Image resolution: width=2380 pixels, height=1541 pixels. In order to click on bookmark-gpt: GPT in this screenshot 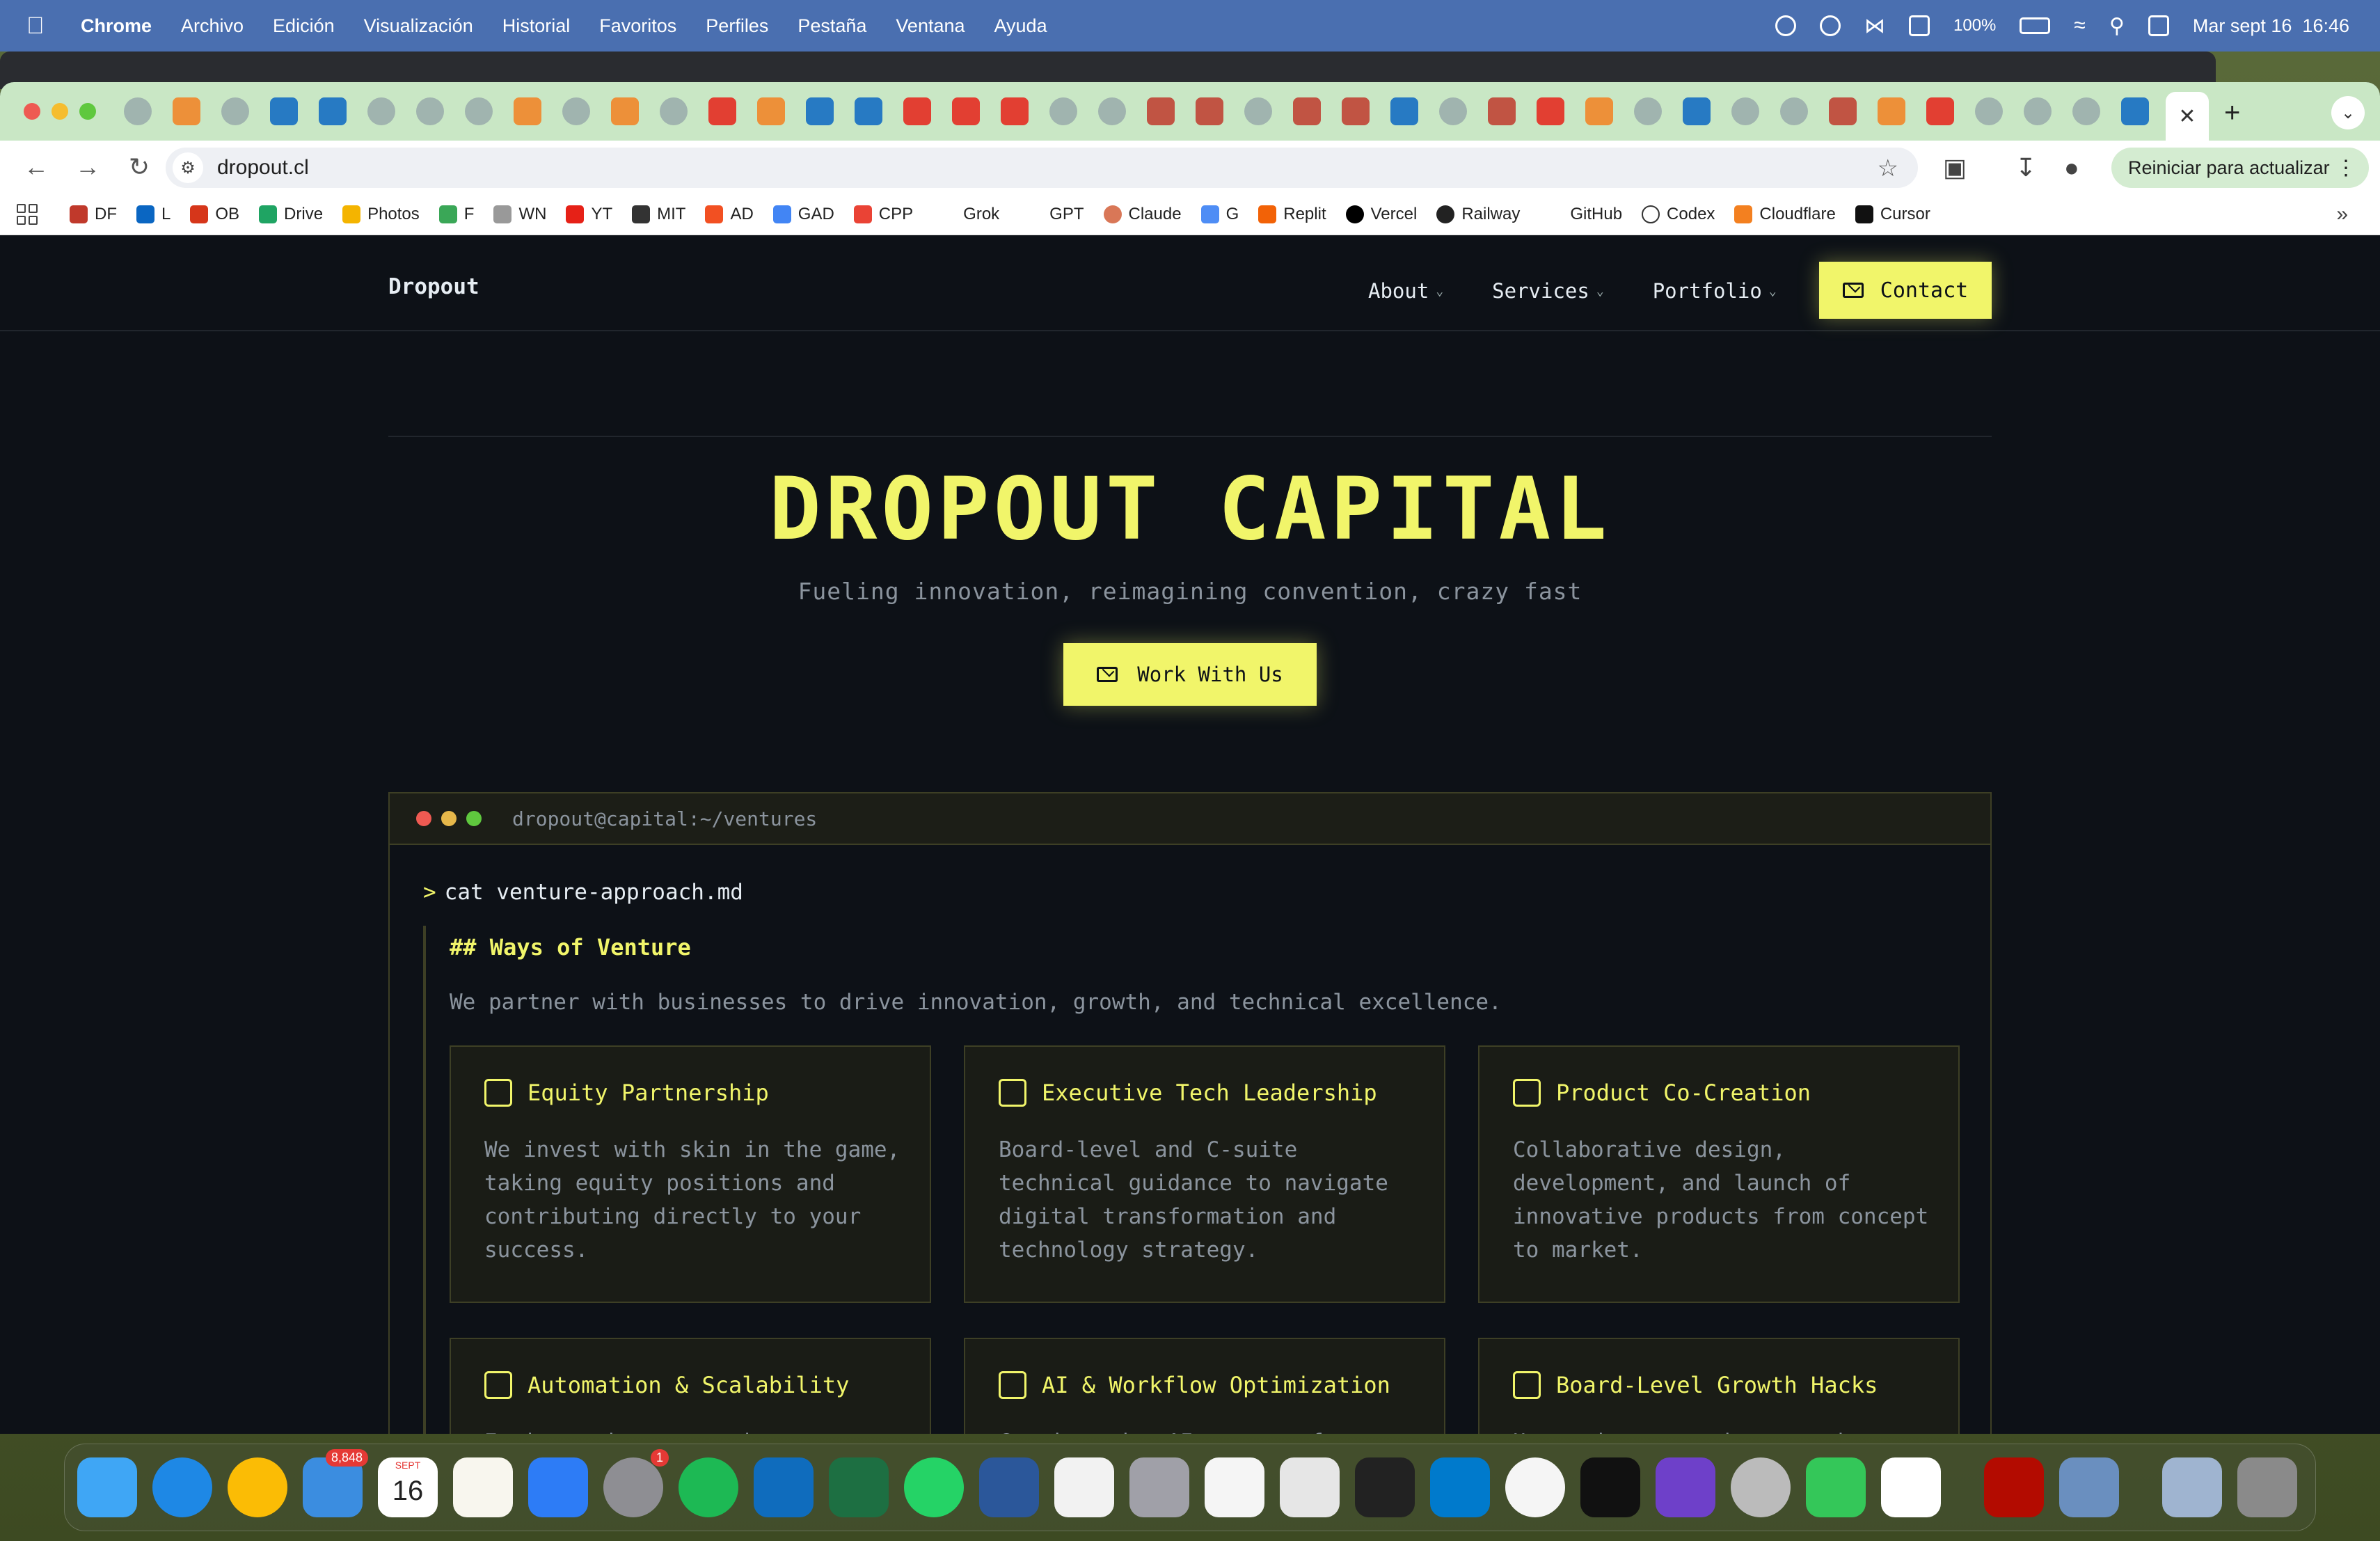, I will do `click(1066, 214)`.